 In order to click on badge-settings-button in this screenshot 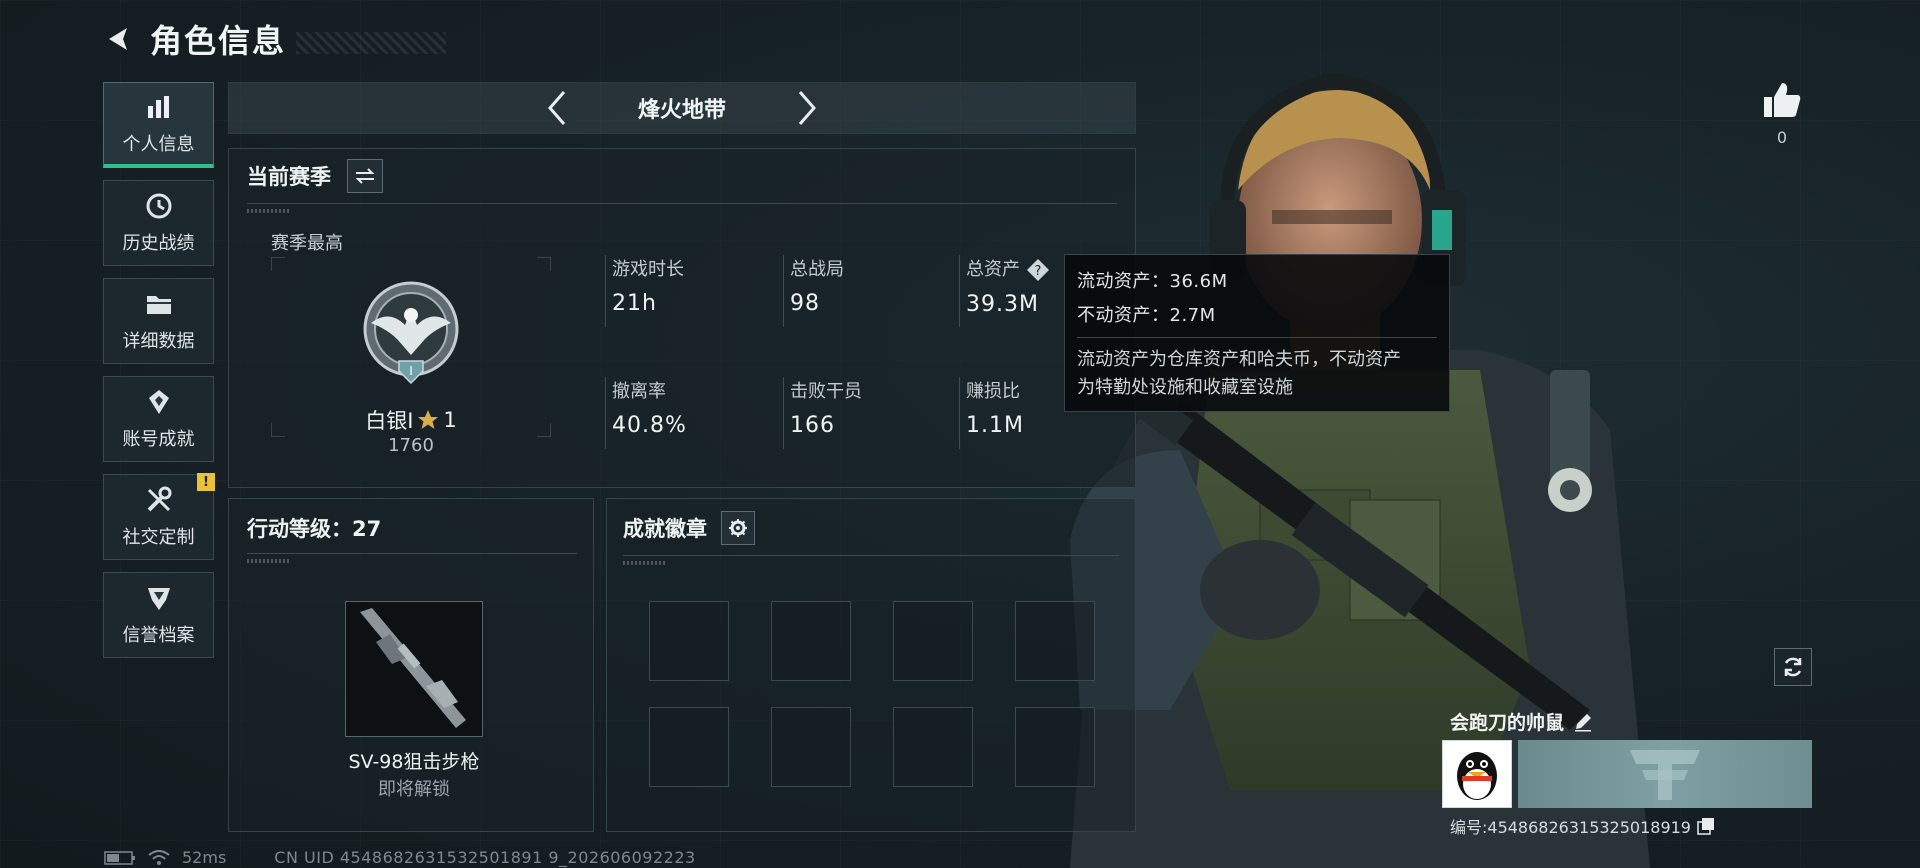, I will do `click(738, 528)`.